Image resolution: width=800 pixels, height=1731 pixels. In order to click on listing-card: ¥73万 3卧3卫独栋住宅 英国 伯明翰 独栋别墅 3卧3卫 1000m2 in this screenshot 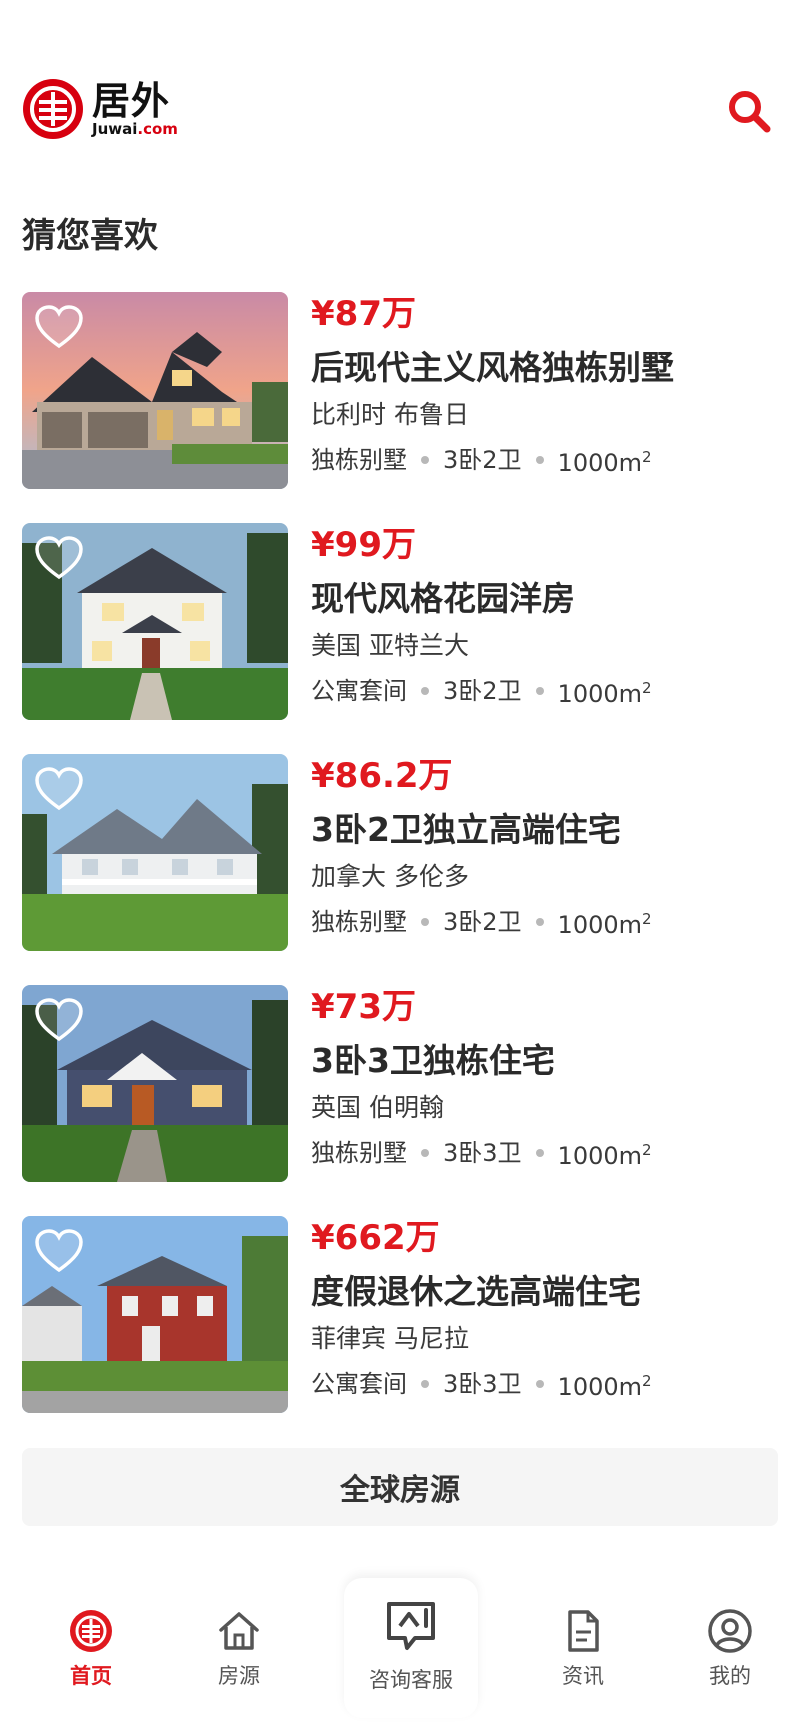, I will do `click(400, 1100)`.